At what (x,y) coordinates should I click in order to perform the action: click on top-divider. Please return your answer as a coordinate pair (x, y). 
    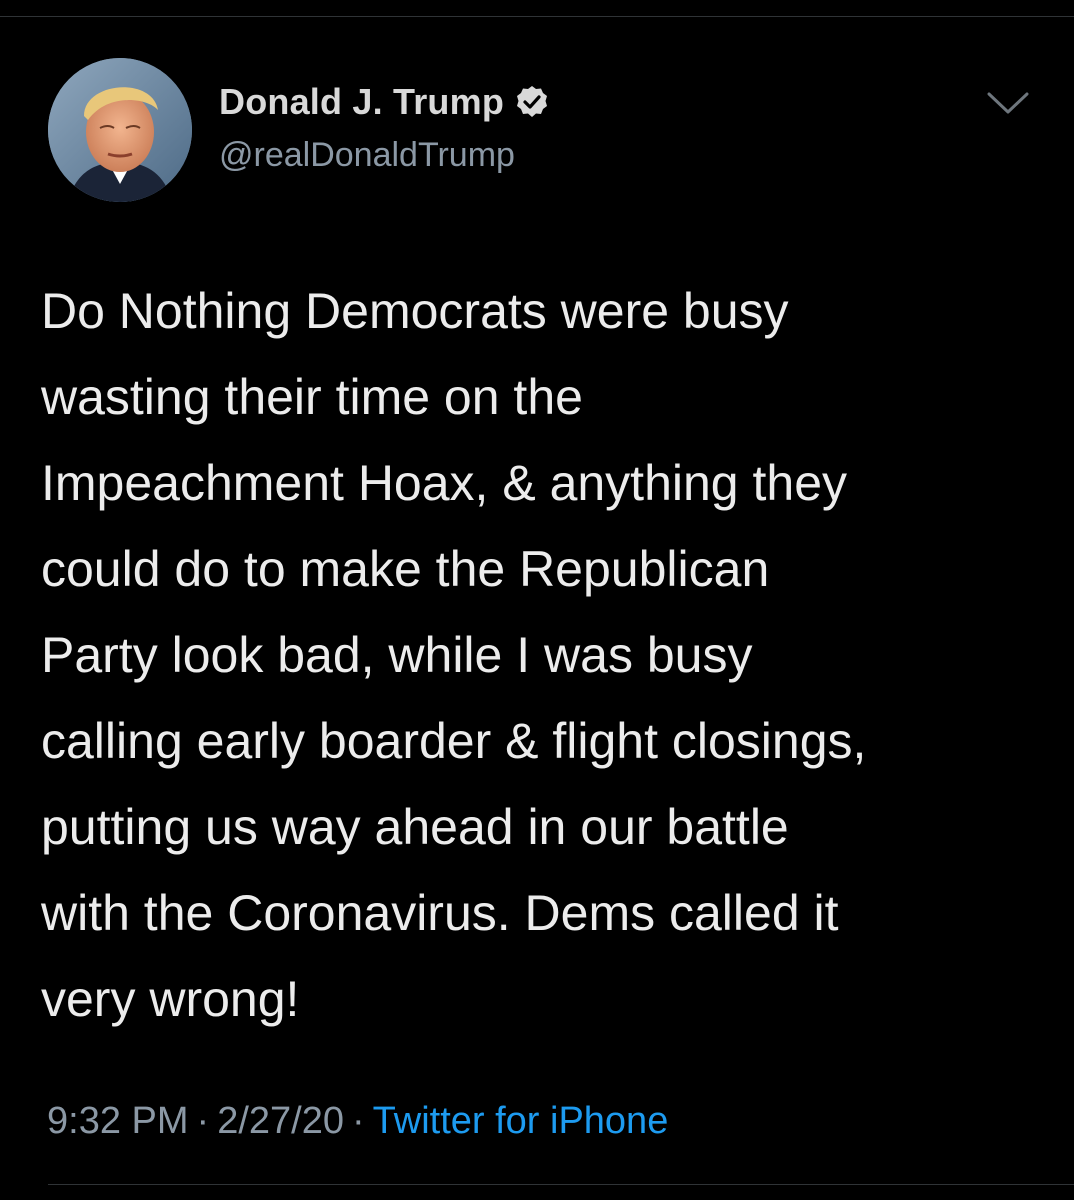
    Looking at the image, I should click on (537, 16).